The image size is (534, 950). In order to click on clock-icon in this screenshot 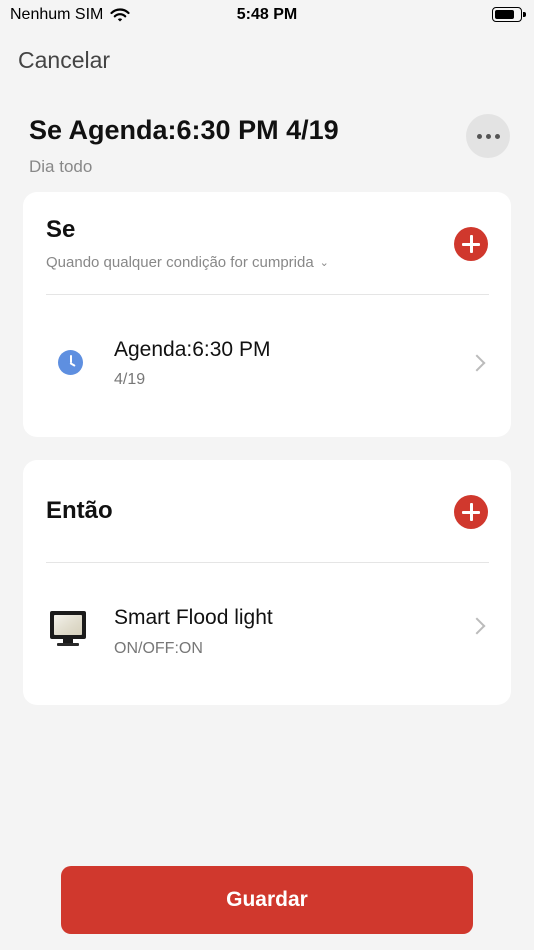, I will do `click(70, 362)`.